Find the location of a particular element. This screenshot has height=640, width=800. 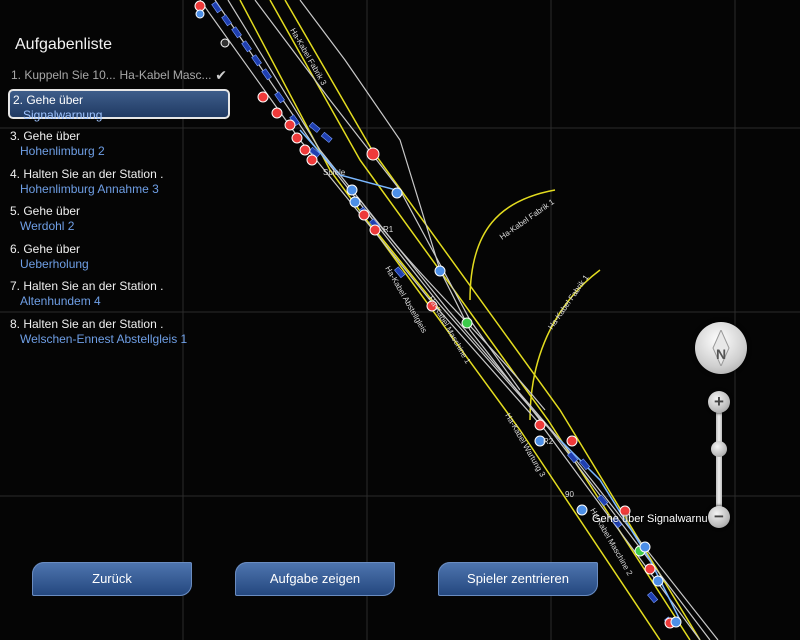

signal-label: 90 is located at coordinates (569, 494).